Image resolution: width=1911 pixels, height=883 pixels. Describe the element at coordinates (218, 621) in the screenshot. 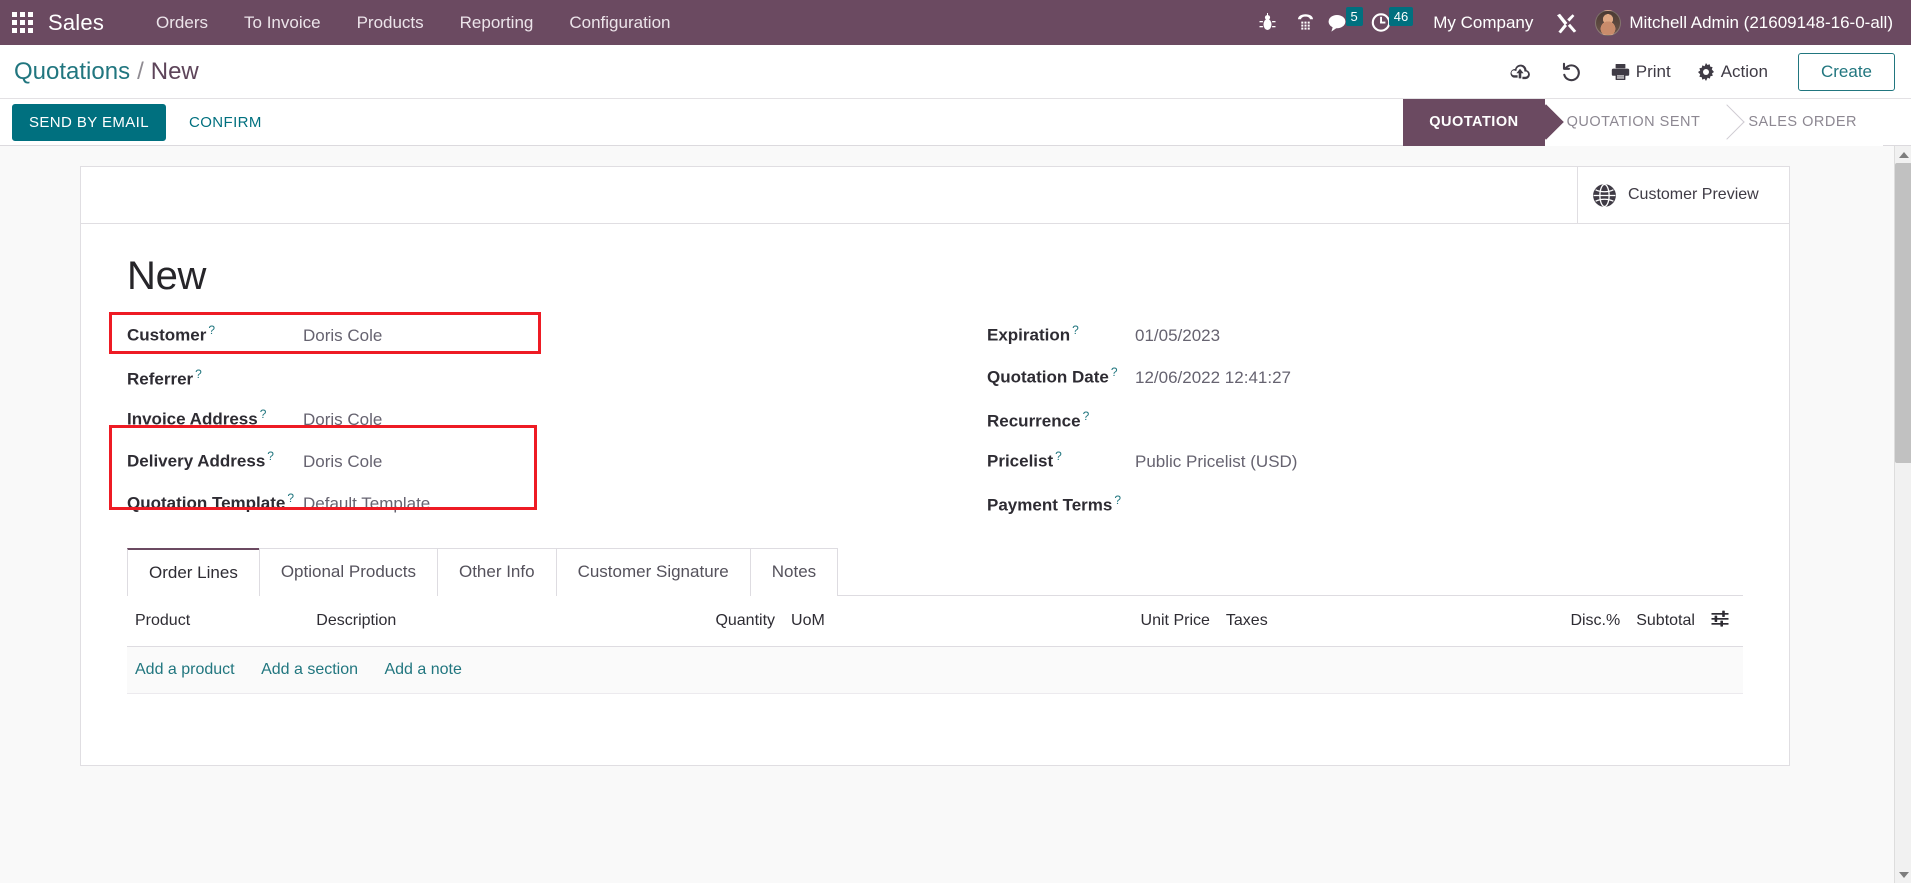

I see `col-product: Product` at that location.